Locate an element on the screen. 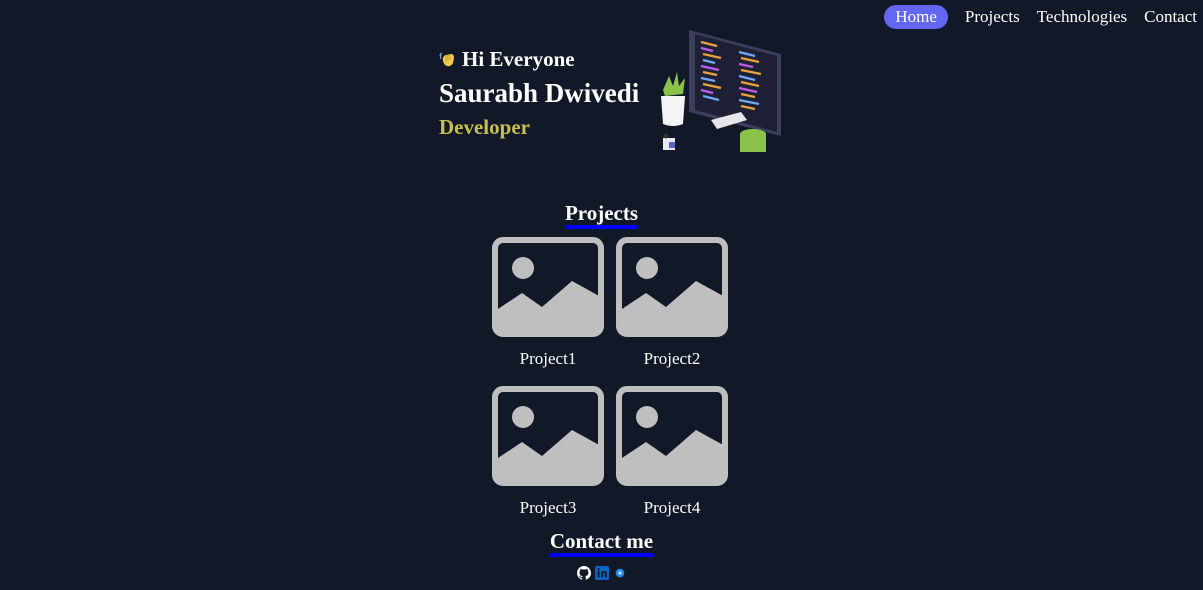 The height and width of the screenshot is (590, 1203). social-links is located at coordinates (601, 573).